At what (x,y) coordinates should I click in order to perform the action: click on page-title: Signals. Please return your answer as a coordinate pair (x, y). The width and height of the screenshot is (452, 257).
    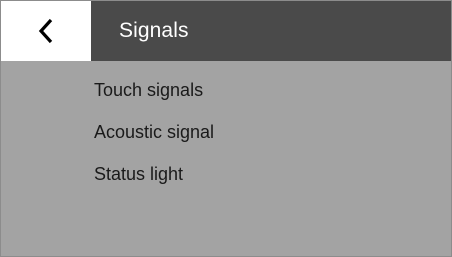
    Looking at the image, I should click on (154, 30).